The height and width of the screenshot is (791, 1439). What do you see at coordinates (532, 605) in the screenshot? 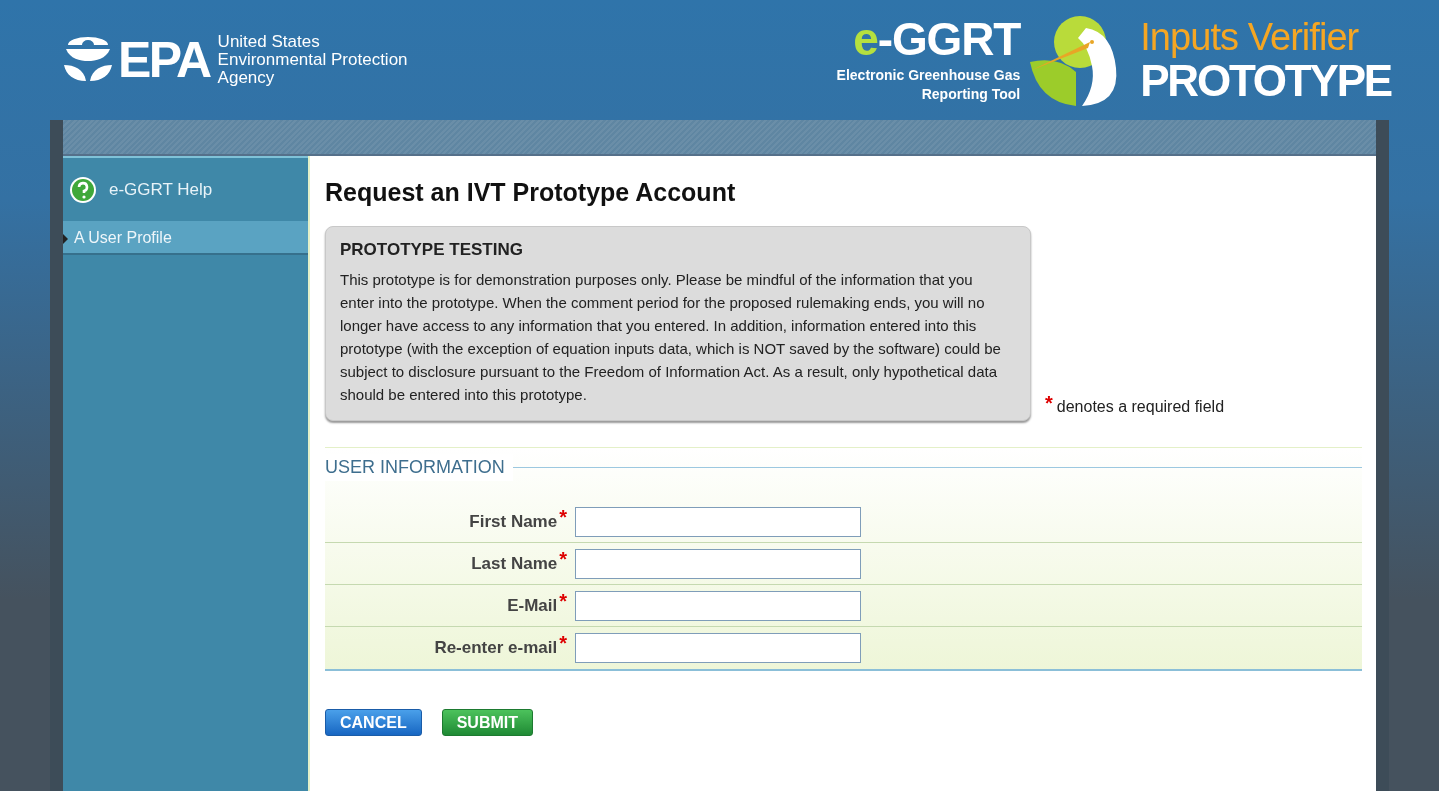
I see `field-label: E-Mail` at bounding box center [532, 605].